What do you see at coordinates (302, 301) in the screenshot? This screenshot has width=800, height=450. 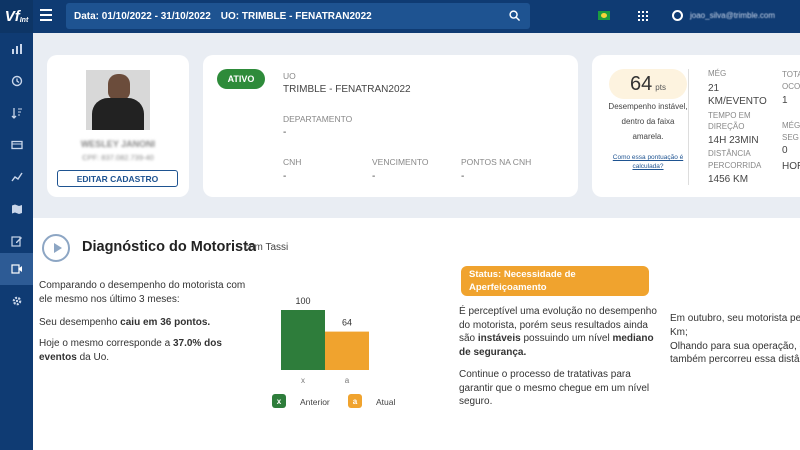 I see `bar-value-label: 100` at bounding box center [302, 301].